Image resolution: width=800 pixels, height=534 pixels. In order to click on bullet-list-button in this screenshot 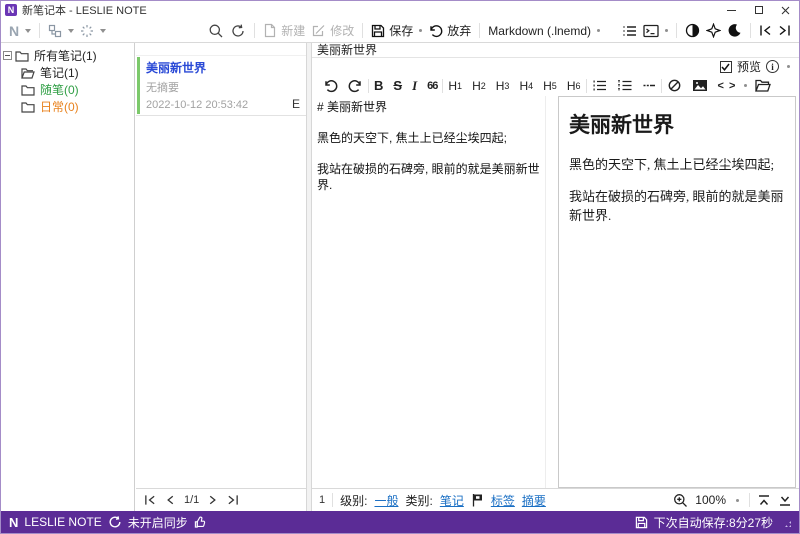, I will do `click(599, 85)`.